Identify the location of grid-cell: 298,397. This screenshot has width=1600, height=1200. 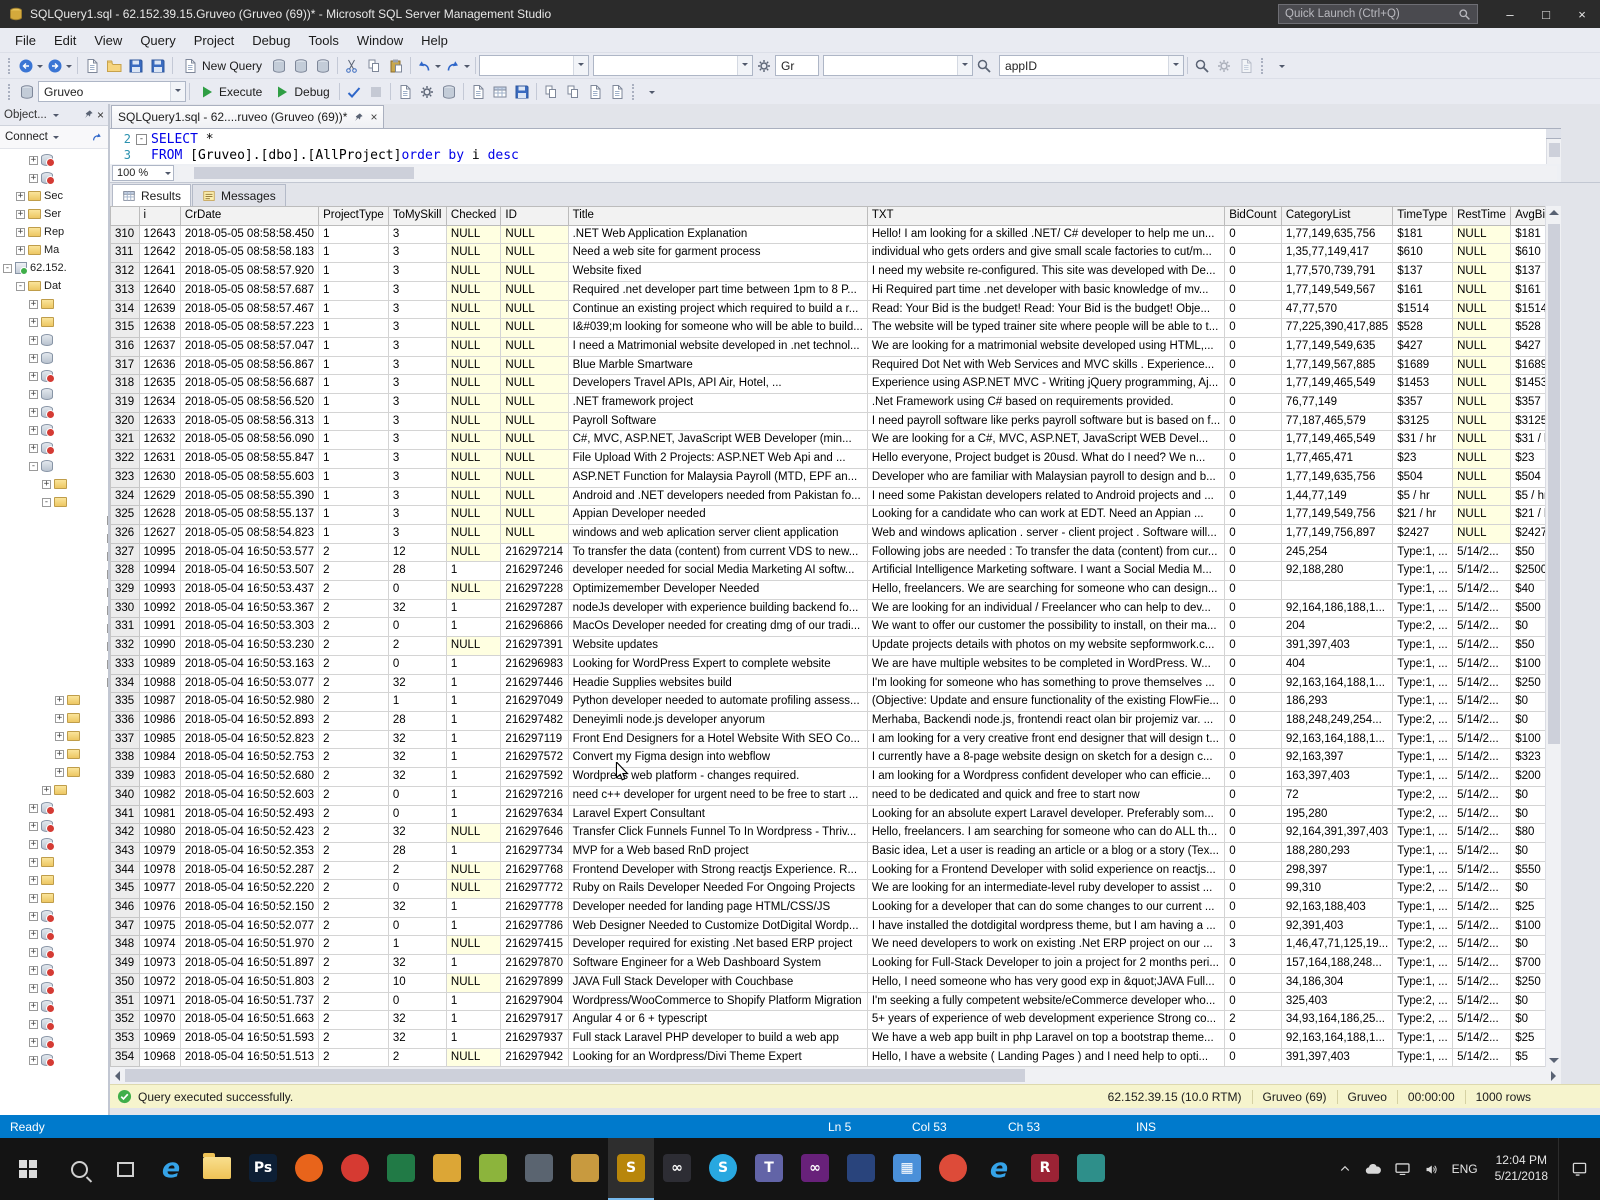
(1337, 870).